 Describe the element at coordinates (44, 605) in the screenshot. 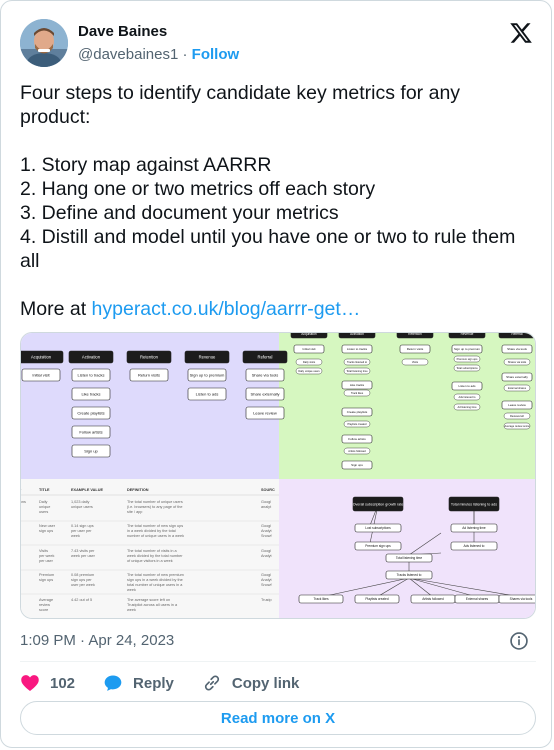

I see `table-cell-line: review` at that location.